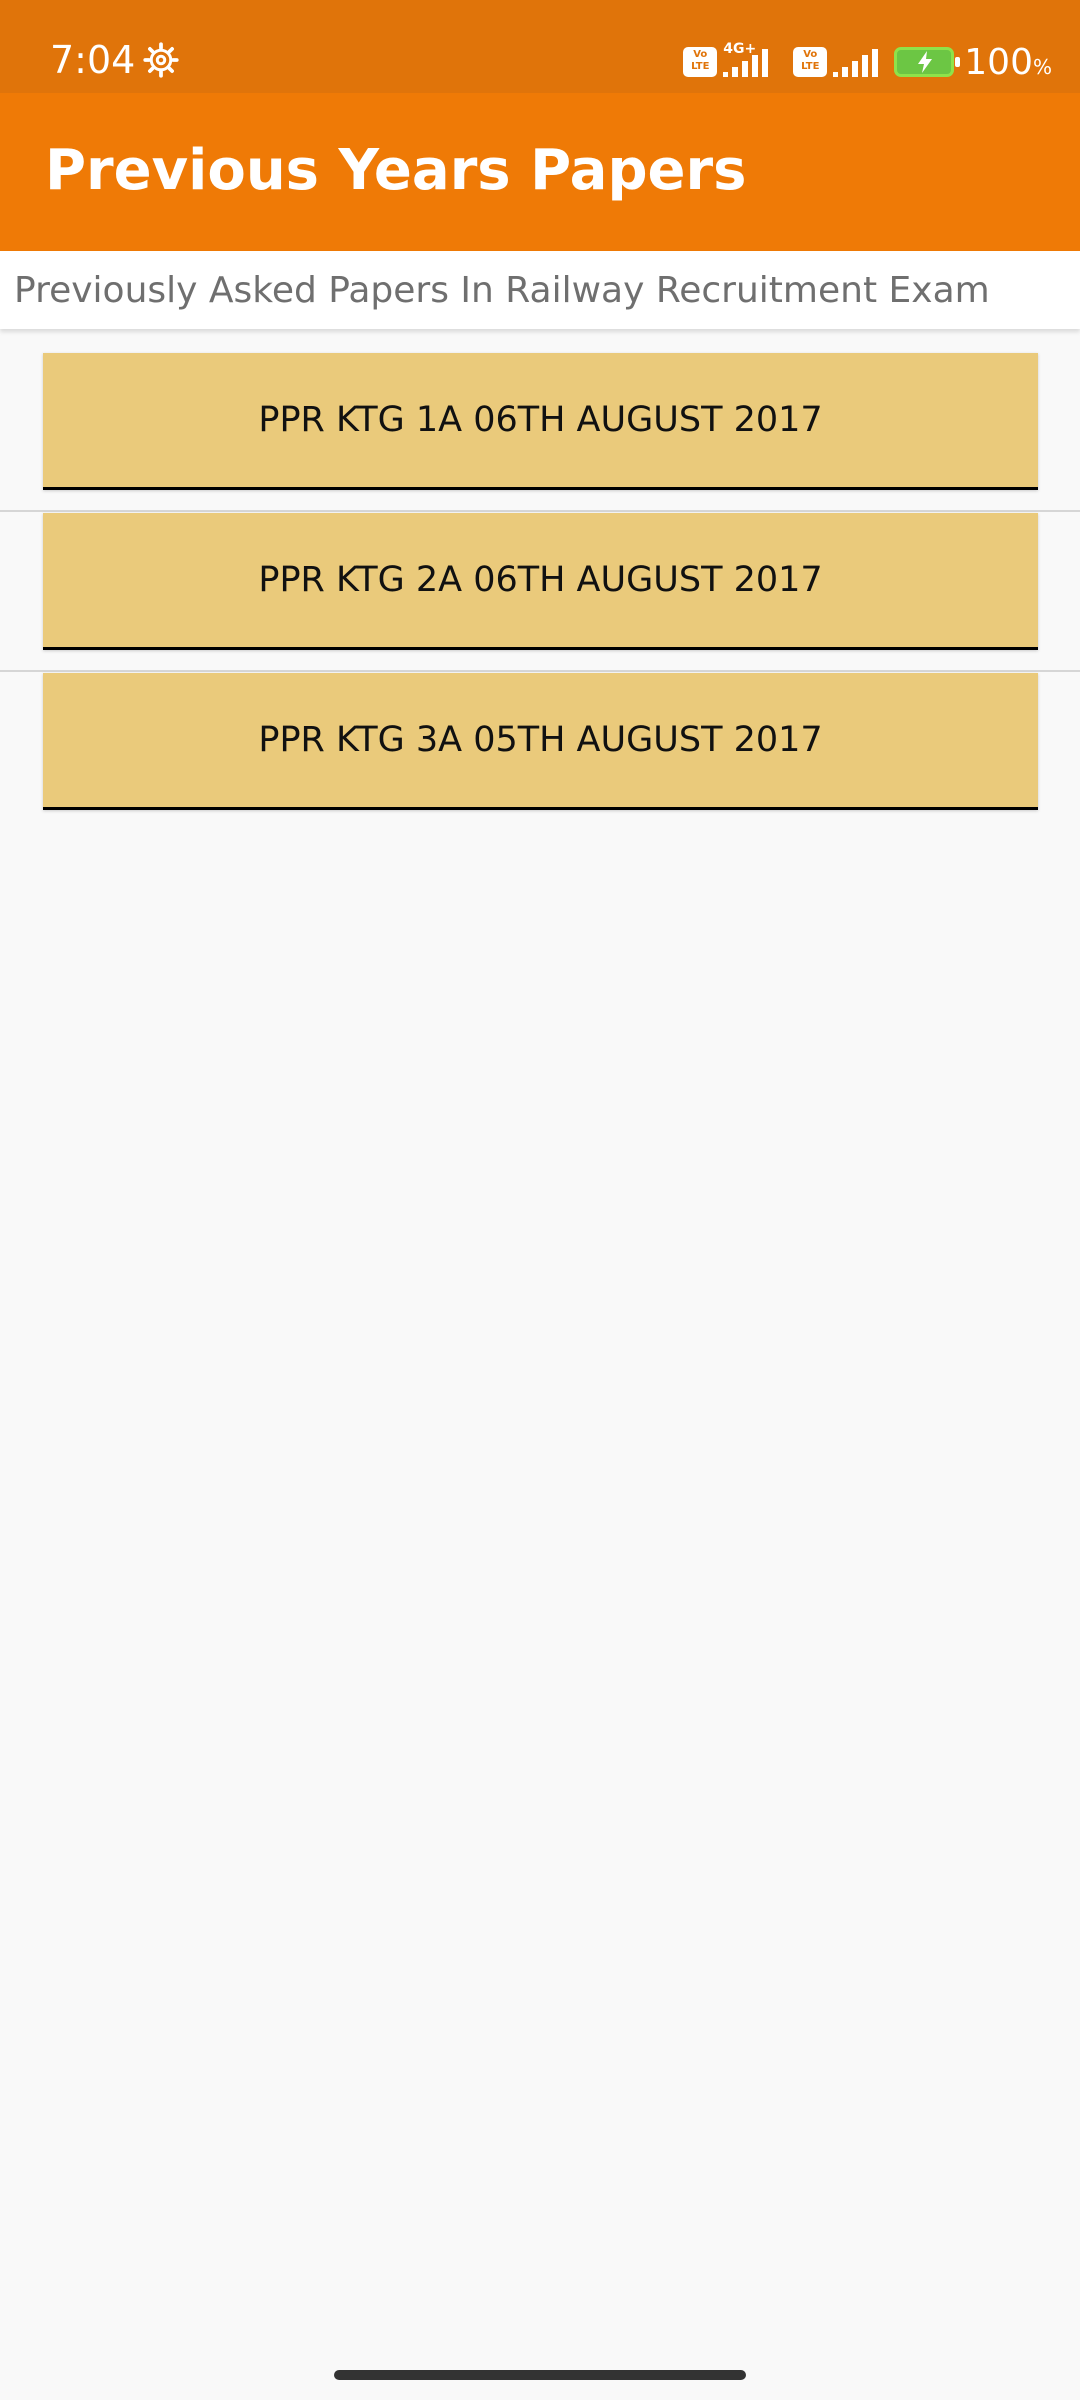  I want to click on battery-percent: 100%, so click(1008, 62).